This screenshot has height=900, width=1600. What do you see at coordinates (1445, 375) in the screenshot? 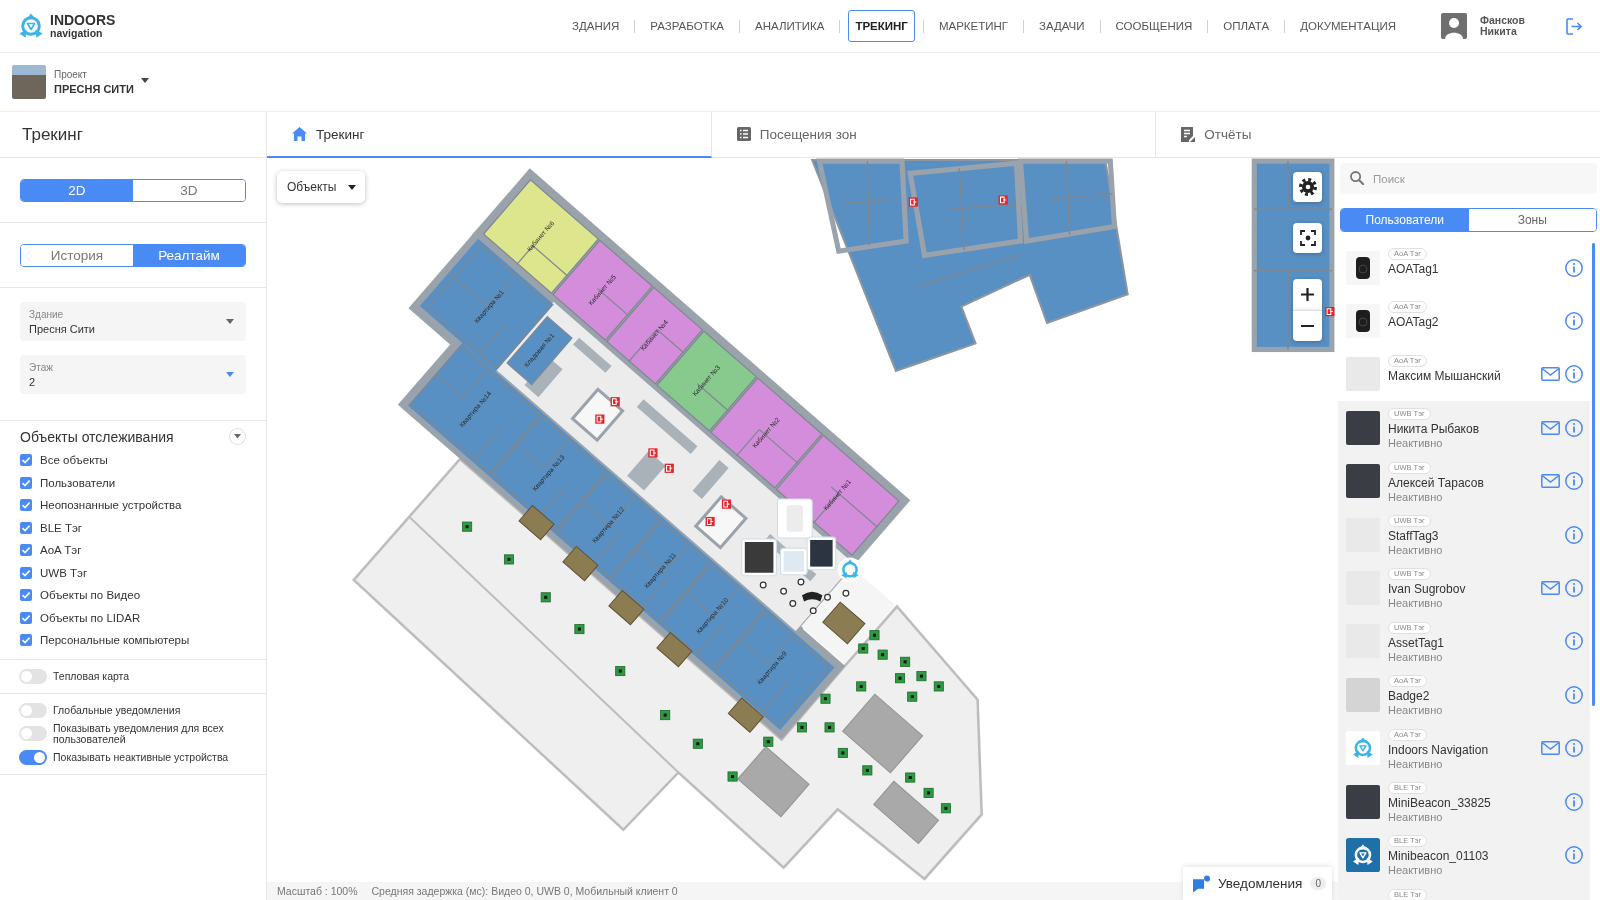
I see `object-name: Максим Мышанский` at bounding box center [1445, 375].